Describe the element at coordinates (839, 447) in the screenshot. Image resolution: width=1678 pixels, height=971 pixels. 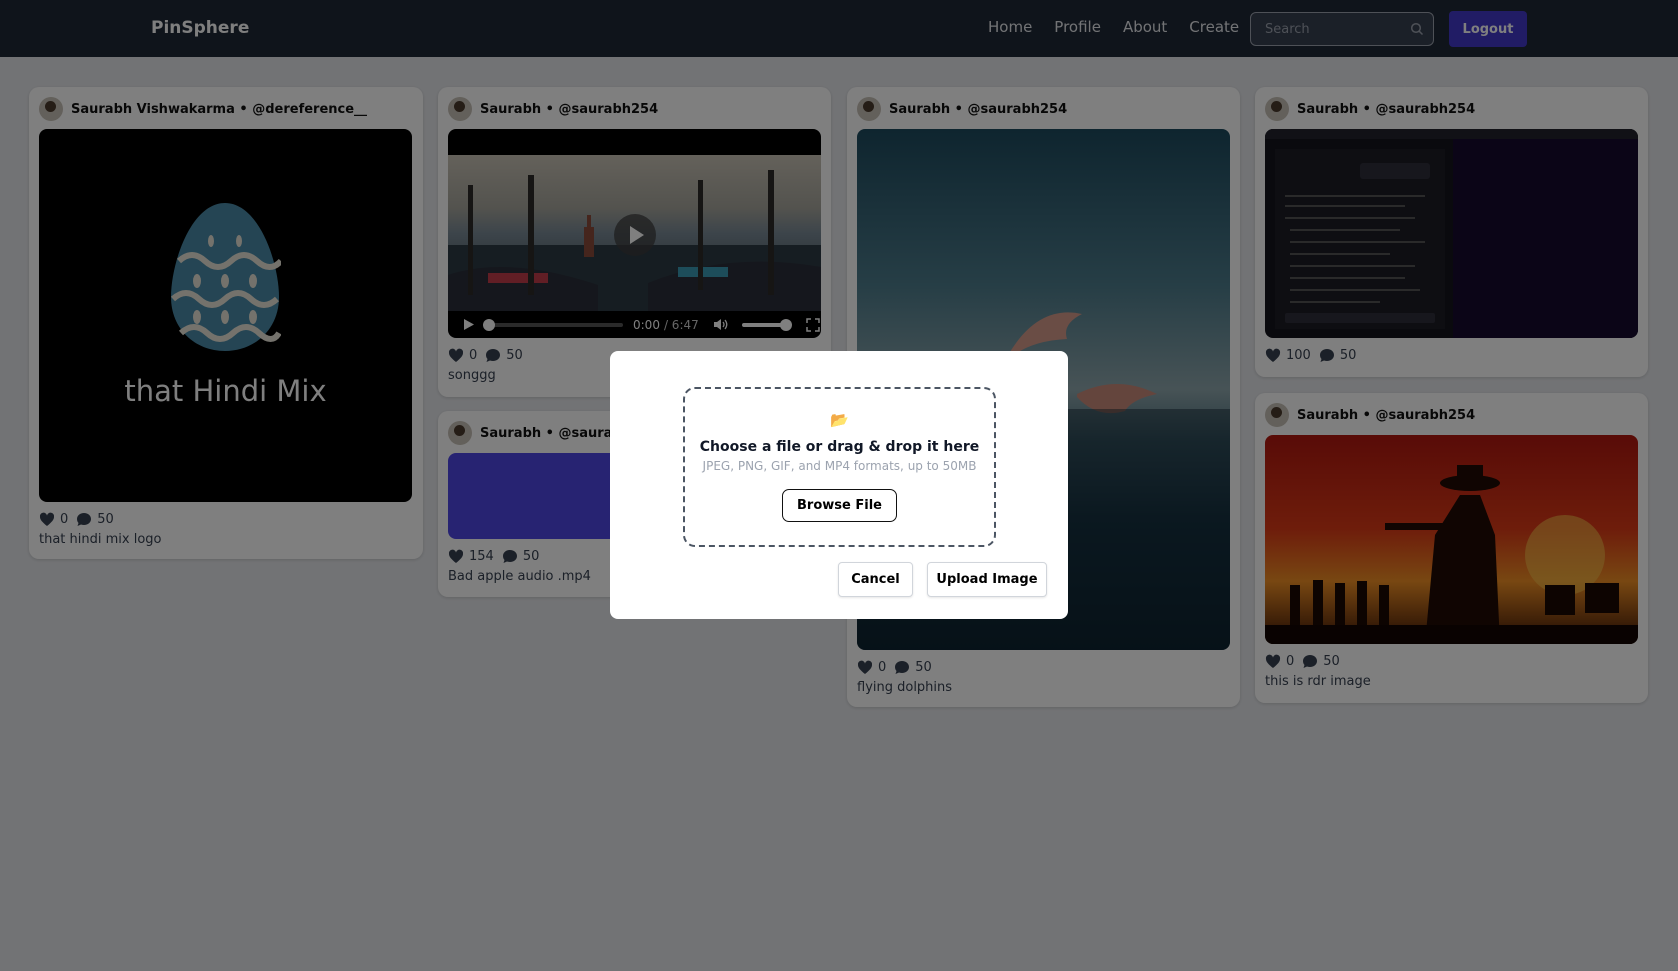
I see `dropzone-title: Choose a file or drag & drop it here` at that location.